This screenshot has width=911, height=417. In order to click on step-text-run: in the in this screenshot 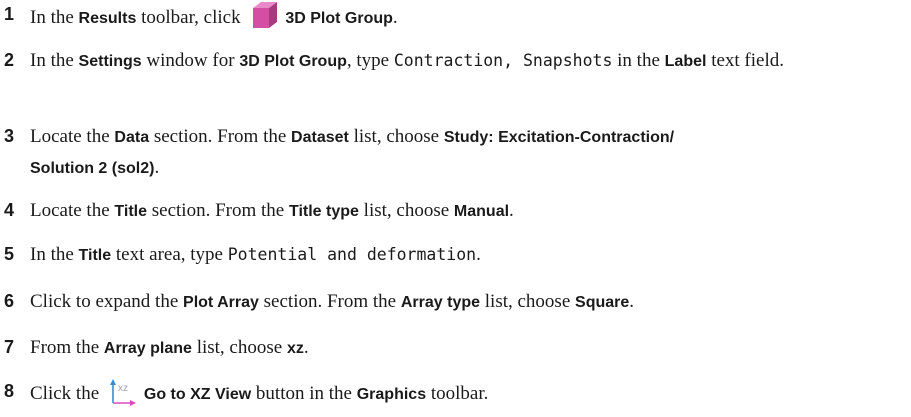, I will do `click(638, 60)`.